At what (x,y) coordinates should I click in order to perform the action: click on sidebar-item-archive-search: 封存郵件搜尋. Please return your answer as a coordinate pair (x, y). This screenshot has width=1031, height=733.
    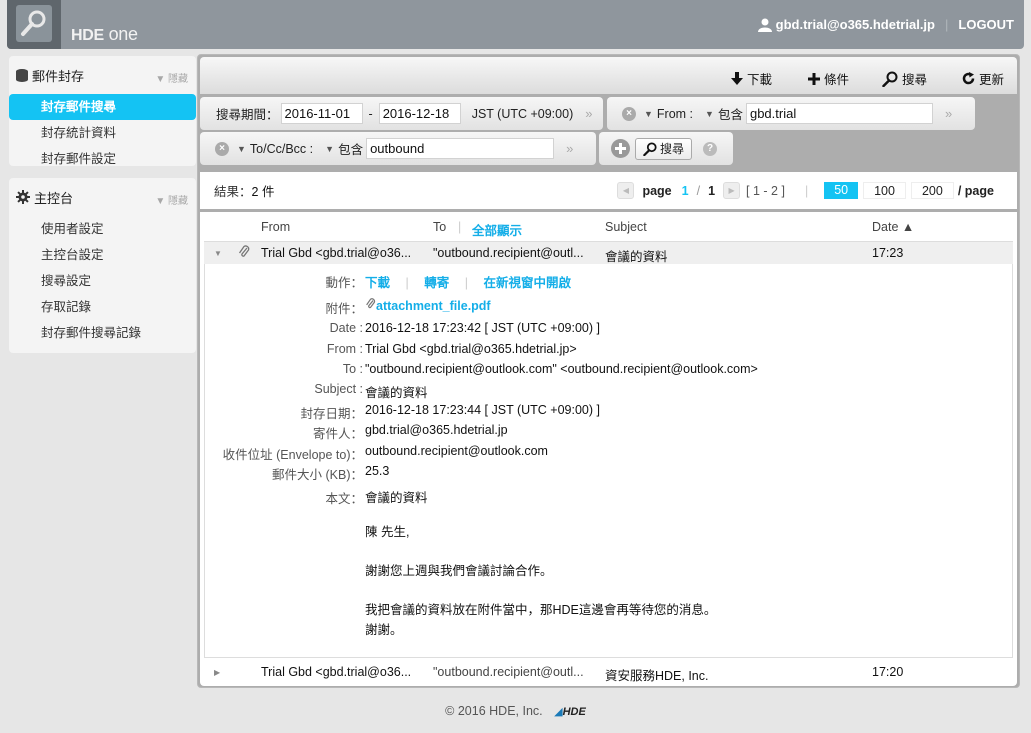
    Looking at the image, I should click on (102, 107).